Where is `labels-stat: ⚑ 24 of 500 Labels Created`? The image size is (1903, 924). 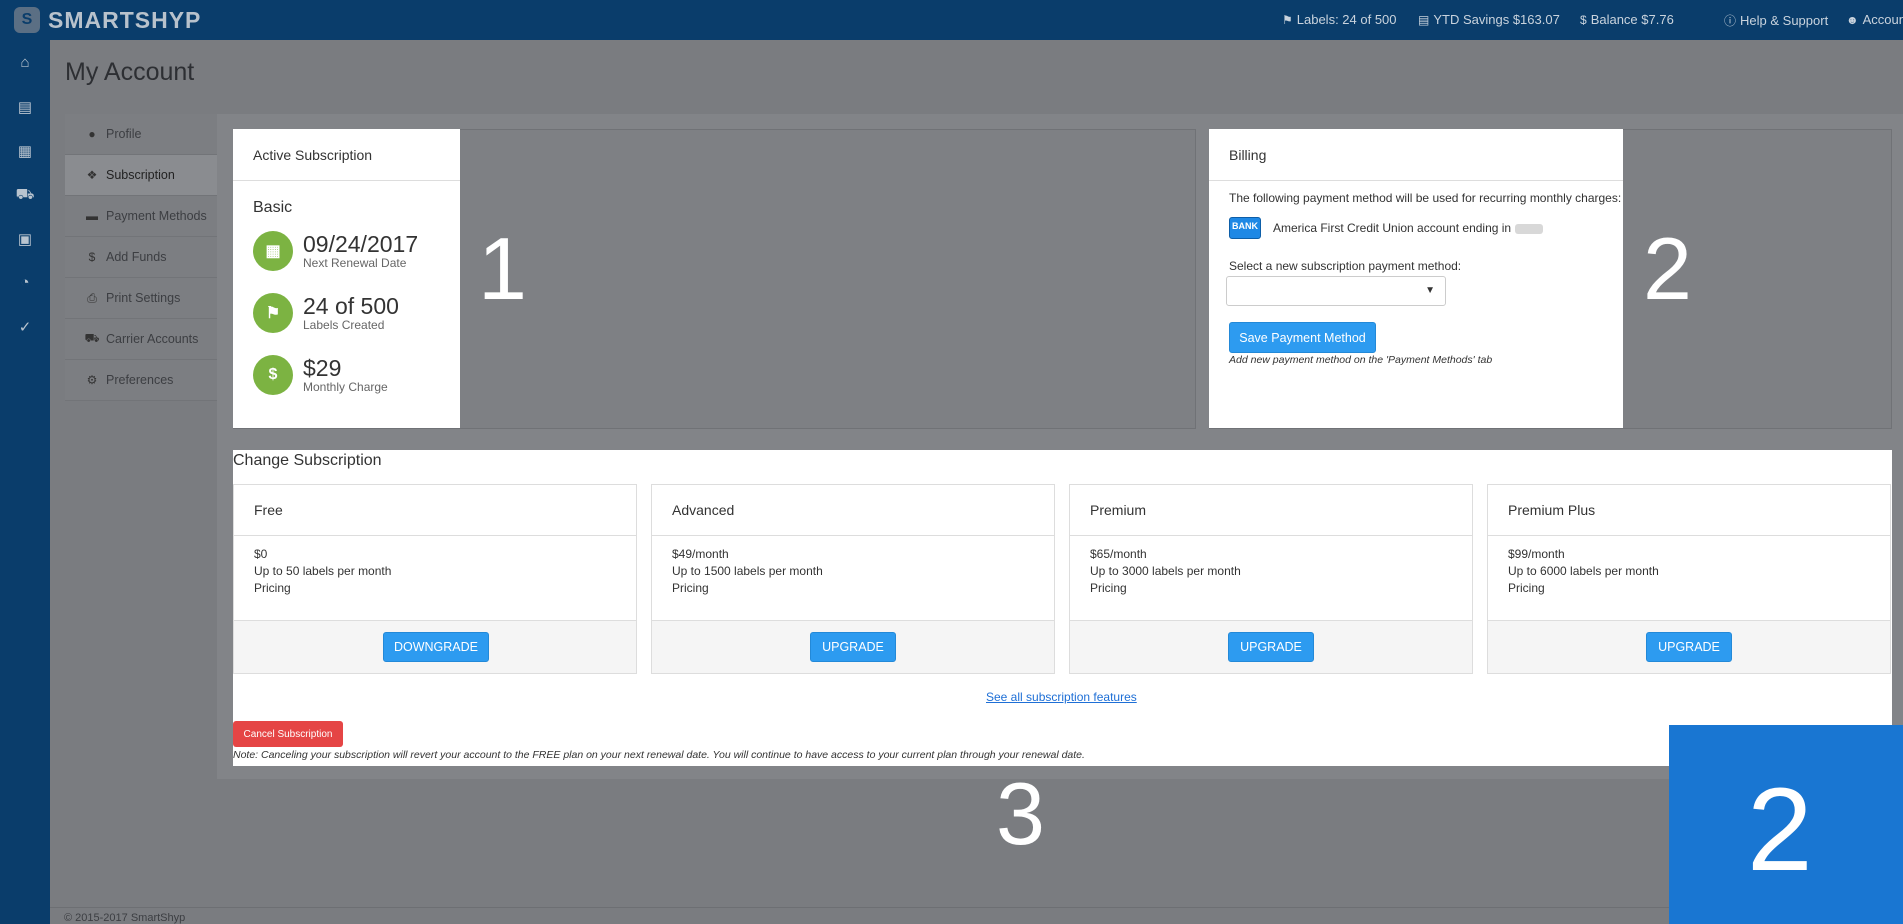 labels-stat: ⚑ 24 of 500 Labels Created is located at coordinates (326, 313).